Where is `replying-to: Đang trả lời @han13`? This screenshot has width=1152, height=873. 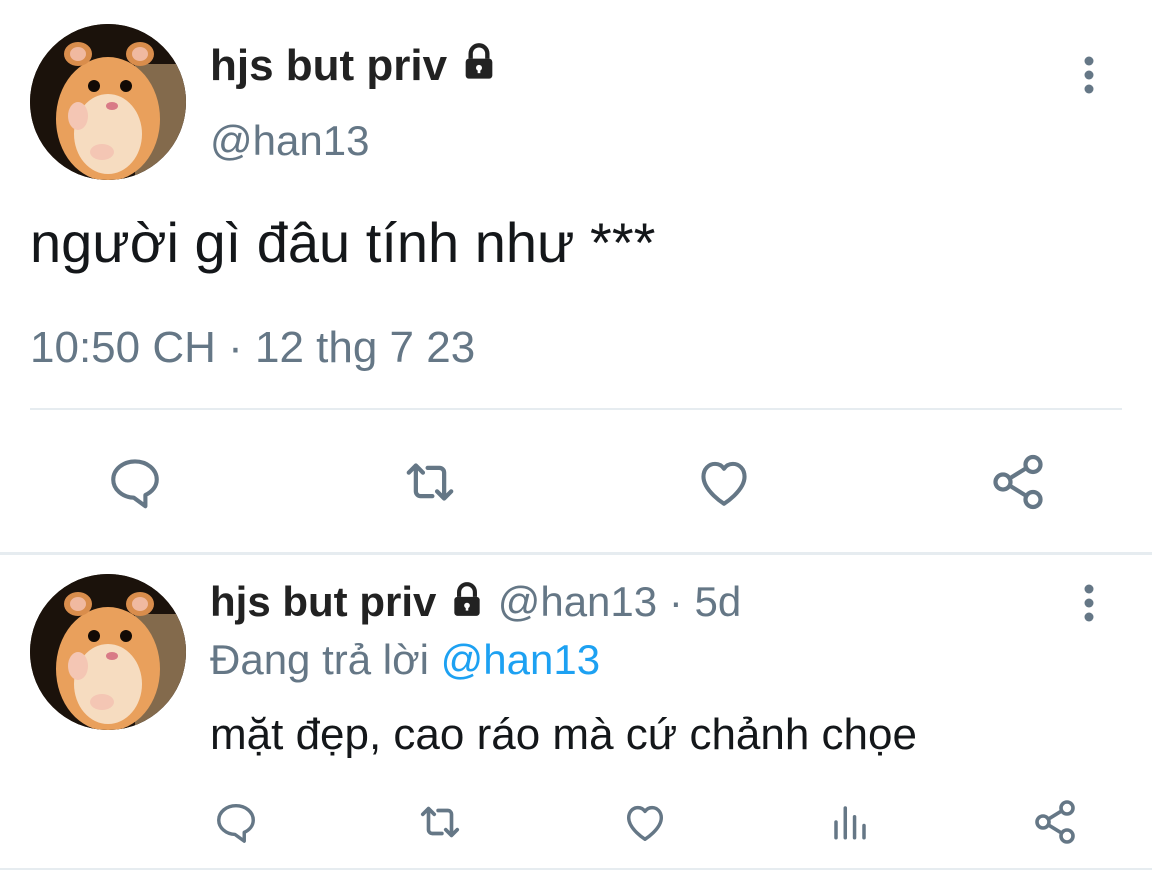 replying-to: Đang trả lời @han13 is located at coordinates (405, 660).